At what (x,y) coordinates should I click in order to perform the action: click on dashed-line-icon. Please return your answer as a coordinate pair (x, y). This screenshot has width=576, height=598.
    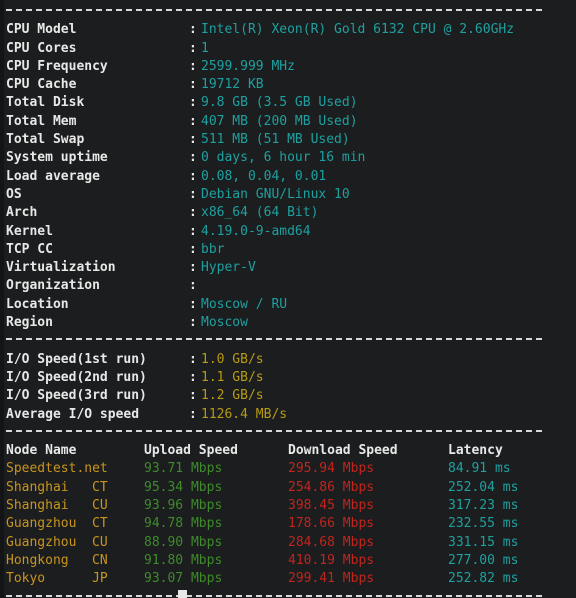
    Looking at the image, I should click on (275, 430).